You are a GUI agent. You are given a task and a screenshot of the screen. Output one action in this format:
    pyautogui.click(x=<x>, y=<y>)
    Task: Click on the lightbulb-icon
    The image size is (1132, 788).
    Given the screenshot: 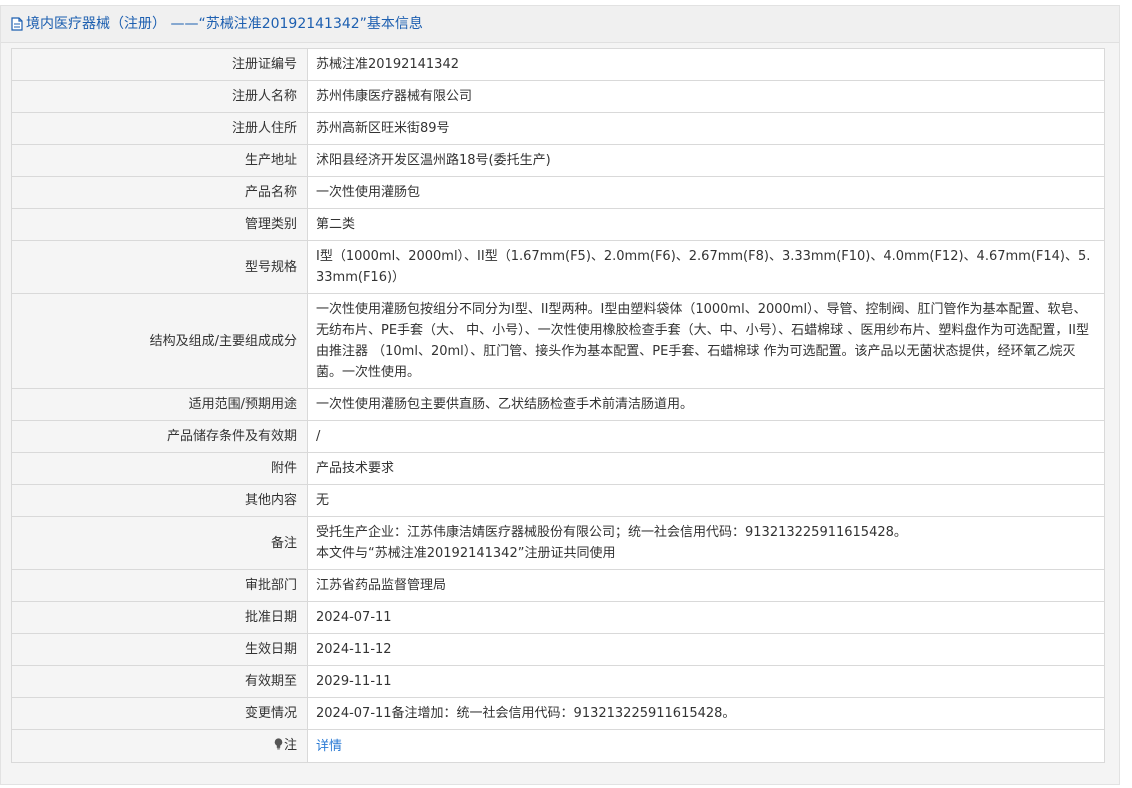 What is the action you would take?
    pyautogui.click(x=278, y=746)
    